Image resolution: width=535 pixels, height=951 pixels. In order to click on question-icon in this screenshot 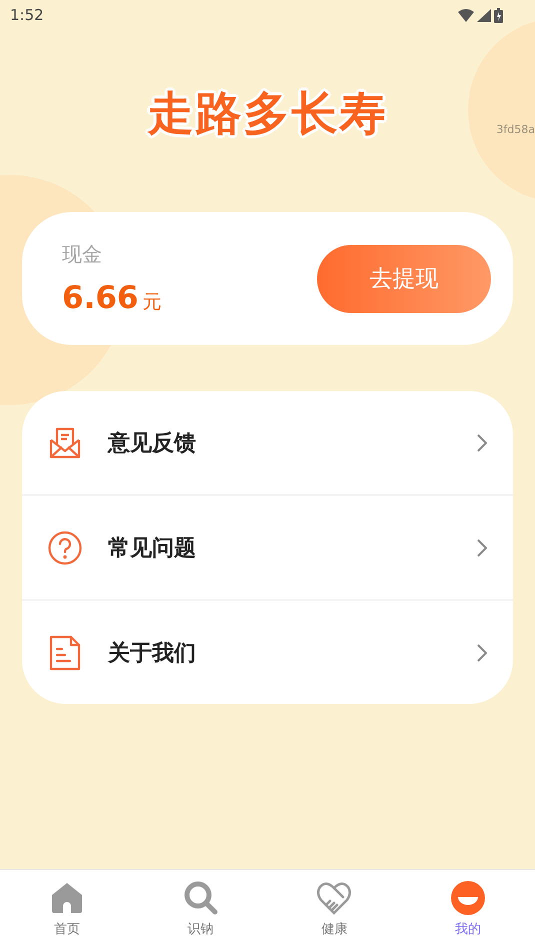, I will do `click(65, 547)`.